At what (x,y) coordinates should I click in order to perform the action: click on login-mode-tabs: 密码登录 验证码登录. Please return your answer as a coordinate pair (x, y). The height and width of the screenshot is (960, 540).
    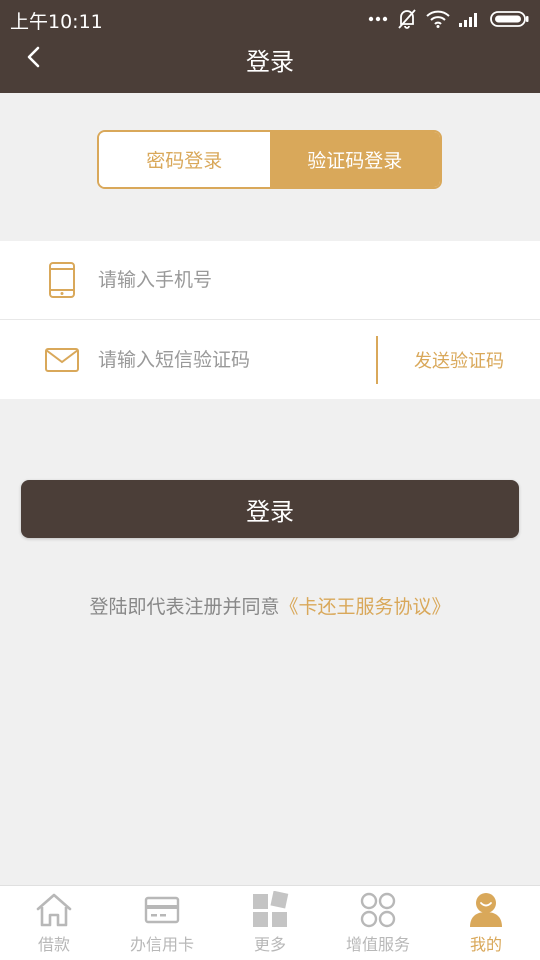
    Looking at the image, I should click on (269, 159).